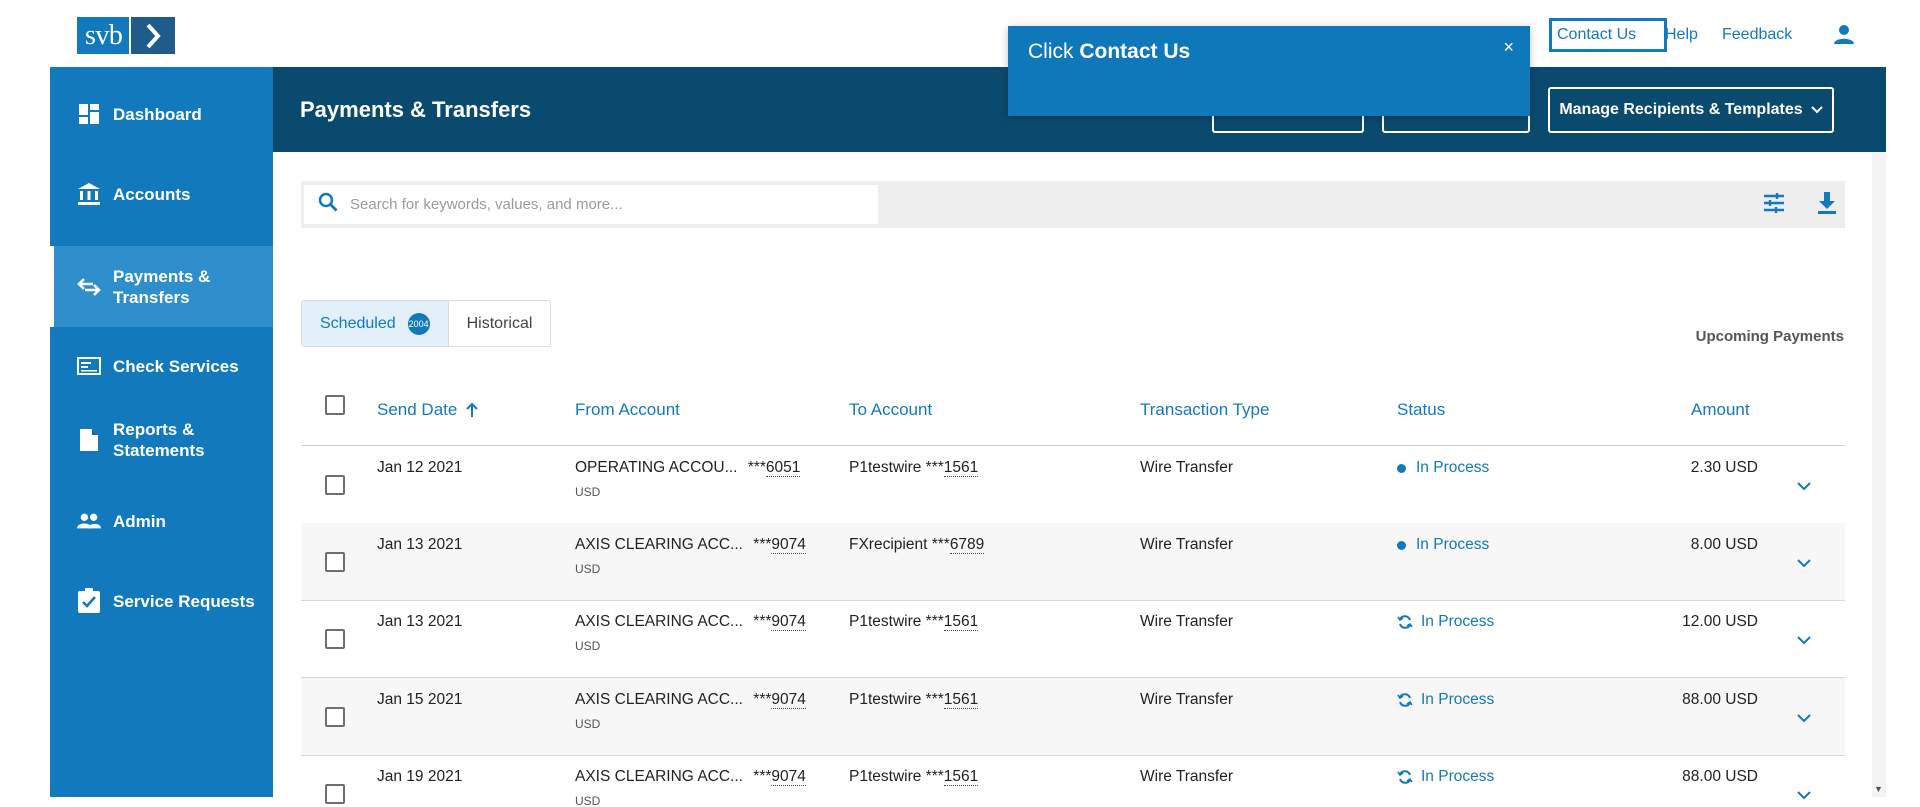 Image resolution: width=1920 pixels, height=807 pixels. I want to click on send-date: Jan 19 2021, so click(420, 776).